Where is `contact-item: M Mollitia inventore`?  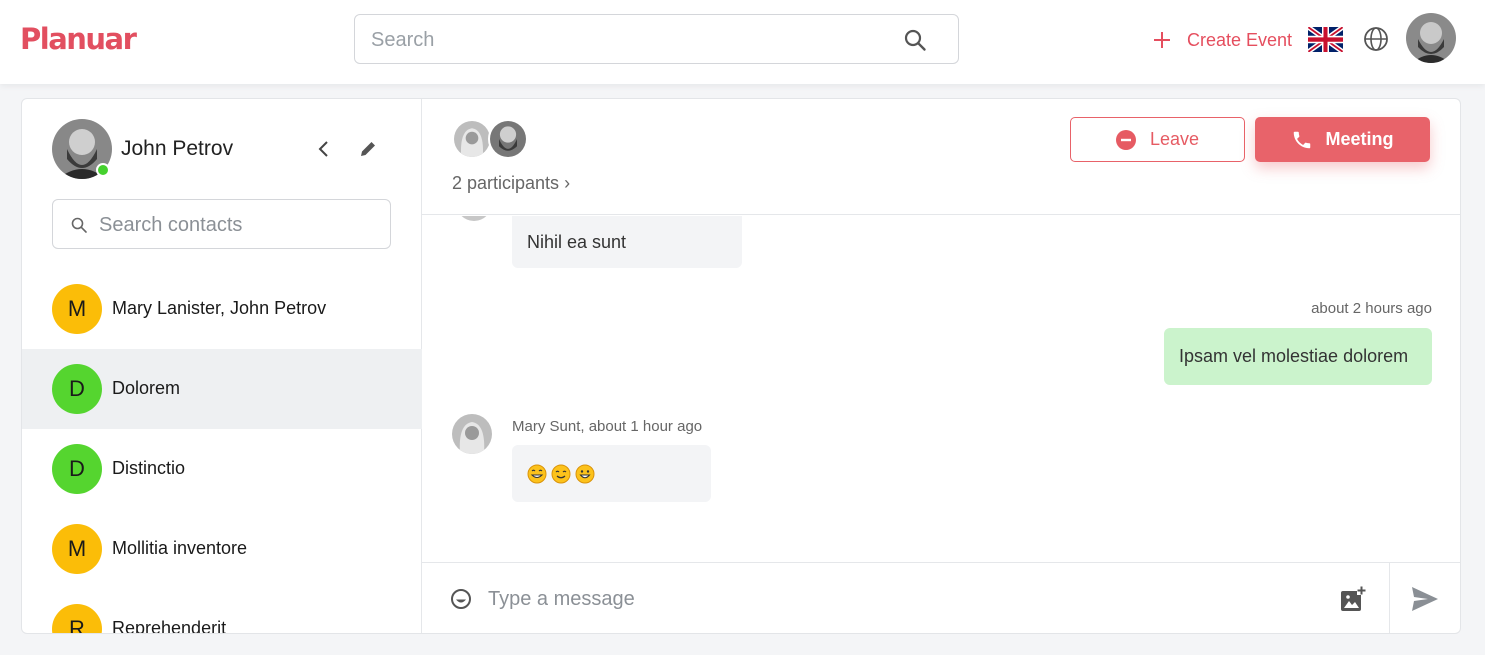 contact-item: M Mollitia inventore is located at coordinates (222, 549).